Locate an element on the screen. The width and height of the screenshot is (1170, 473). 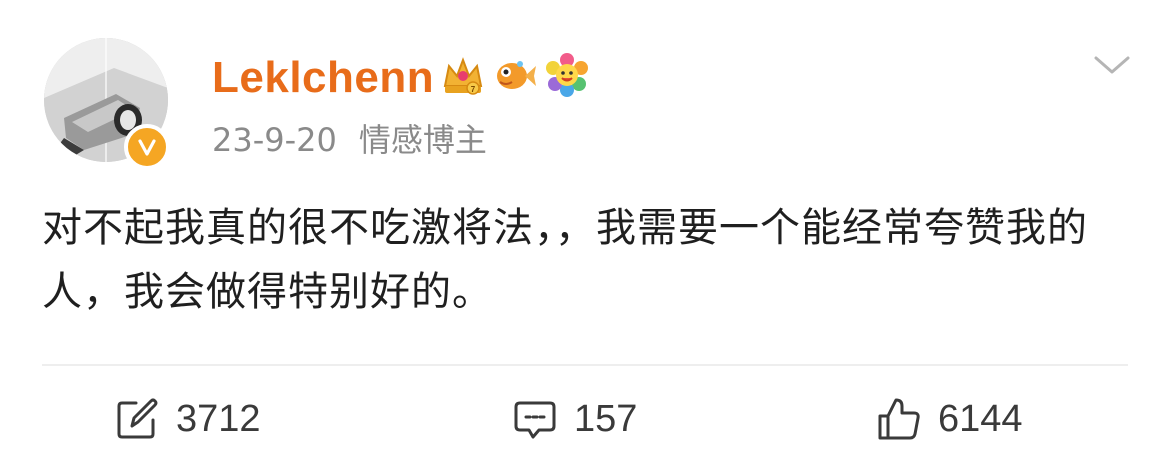
like-button: 6144 is located at coordinates (949, 419).